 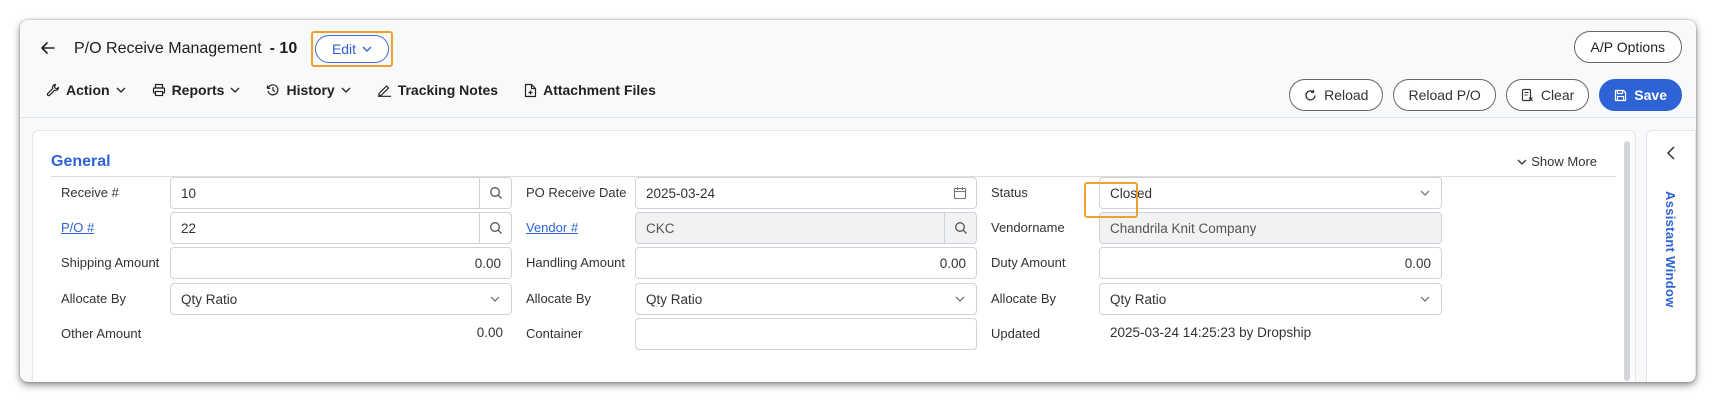 What do you see at coordinates (1527, 95) in the screenshot?
I see `clear-form-icon` at bounding box center [1527, 95].